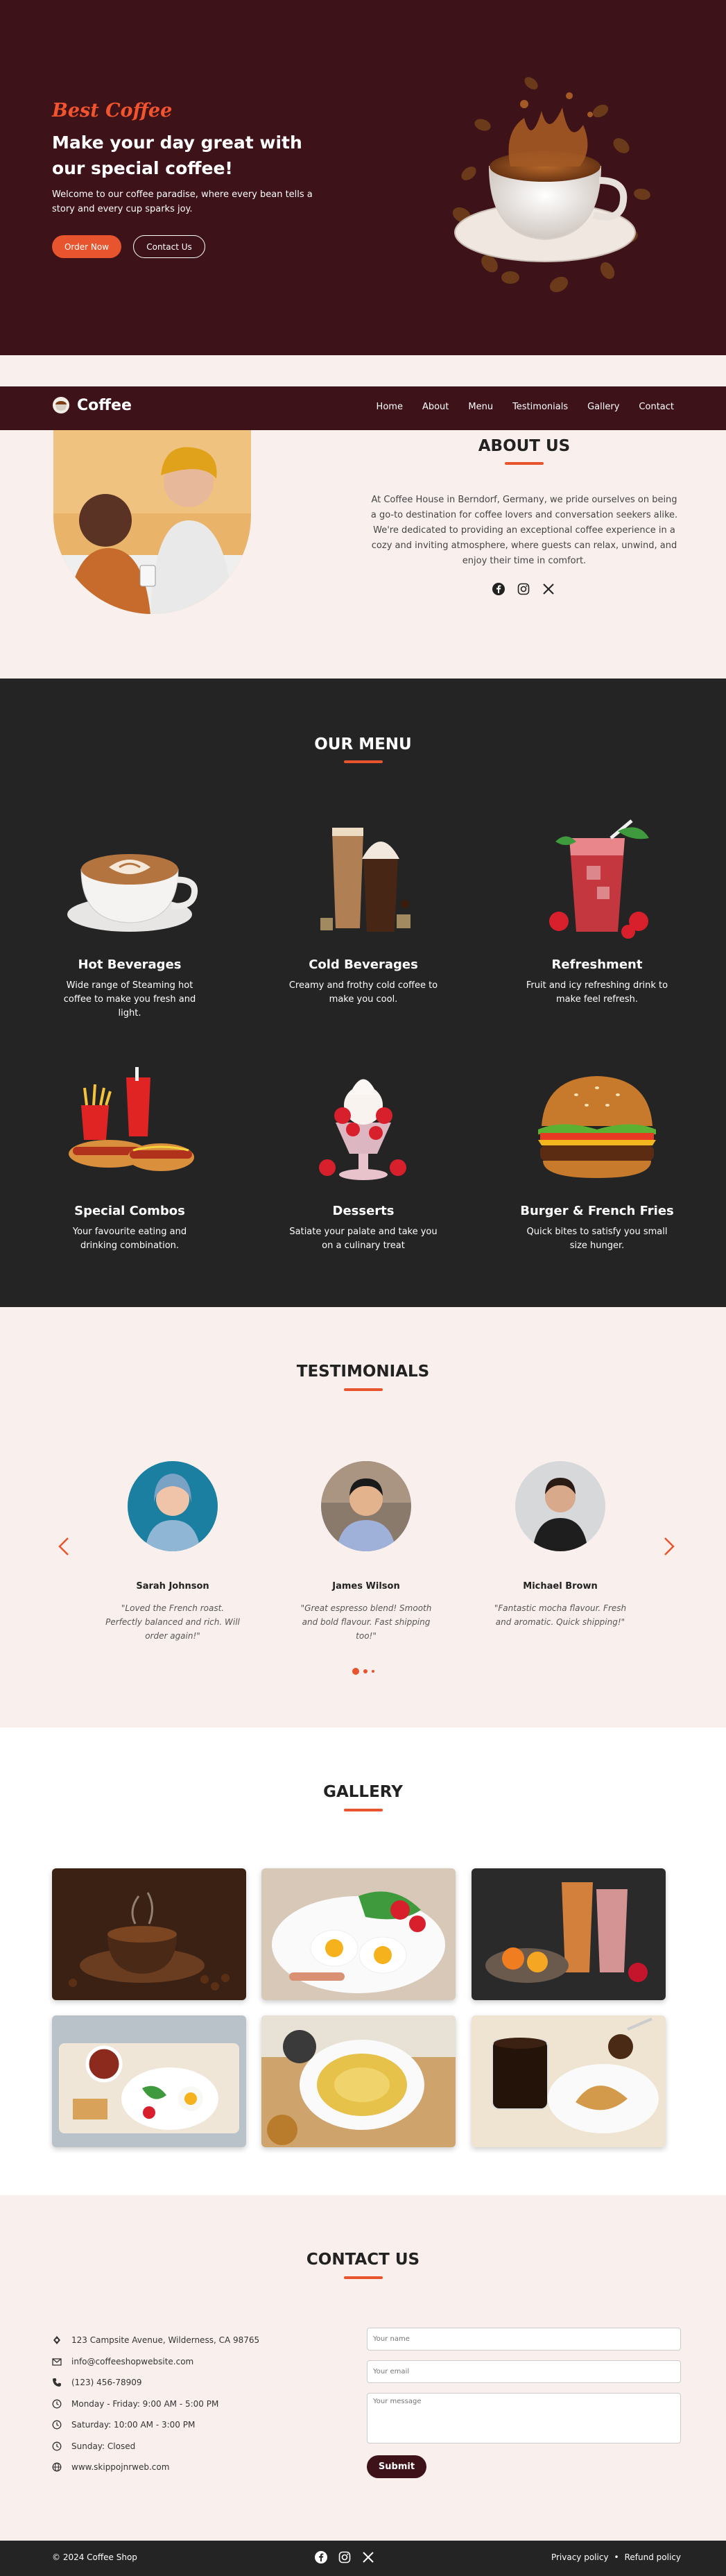 The image size is (726, 2576). What do you see at coordinates (524, 2339) in the screenshot?
I see `name-field` at bounding box center [524, 2339].